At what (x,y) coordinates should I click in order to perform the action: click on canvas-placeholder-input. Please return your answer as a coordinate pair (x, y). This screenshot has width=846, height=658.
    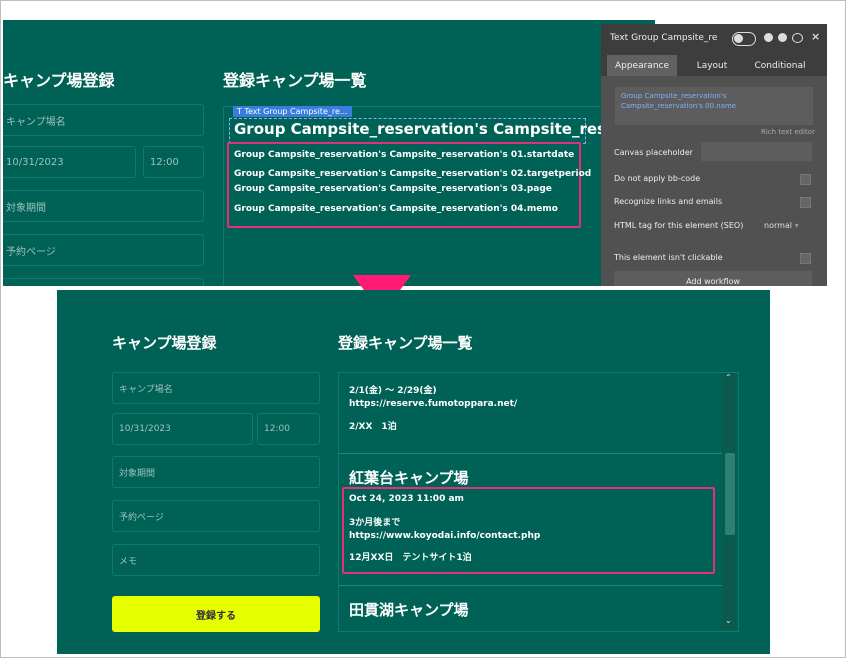
    Looking at the image, I should click on (756, 151).